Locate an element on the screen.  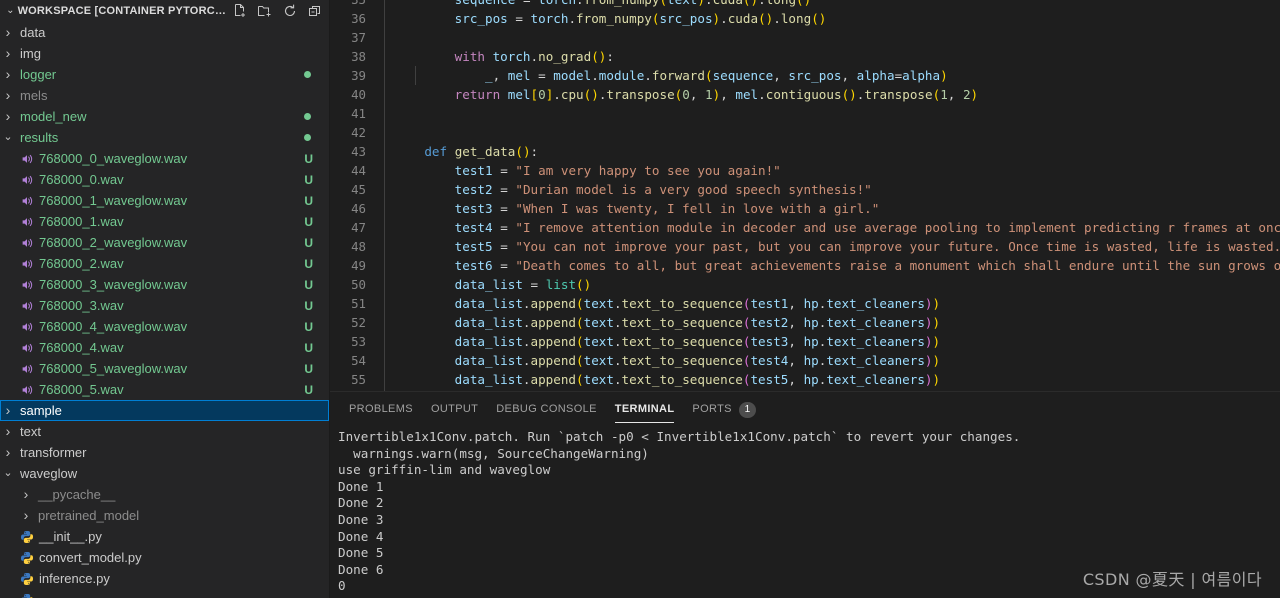
tree-item: inference.py is located at coordinates (164, 578).